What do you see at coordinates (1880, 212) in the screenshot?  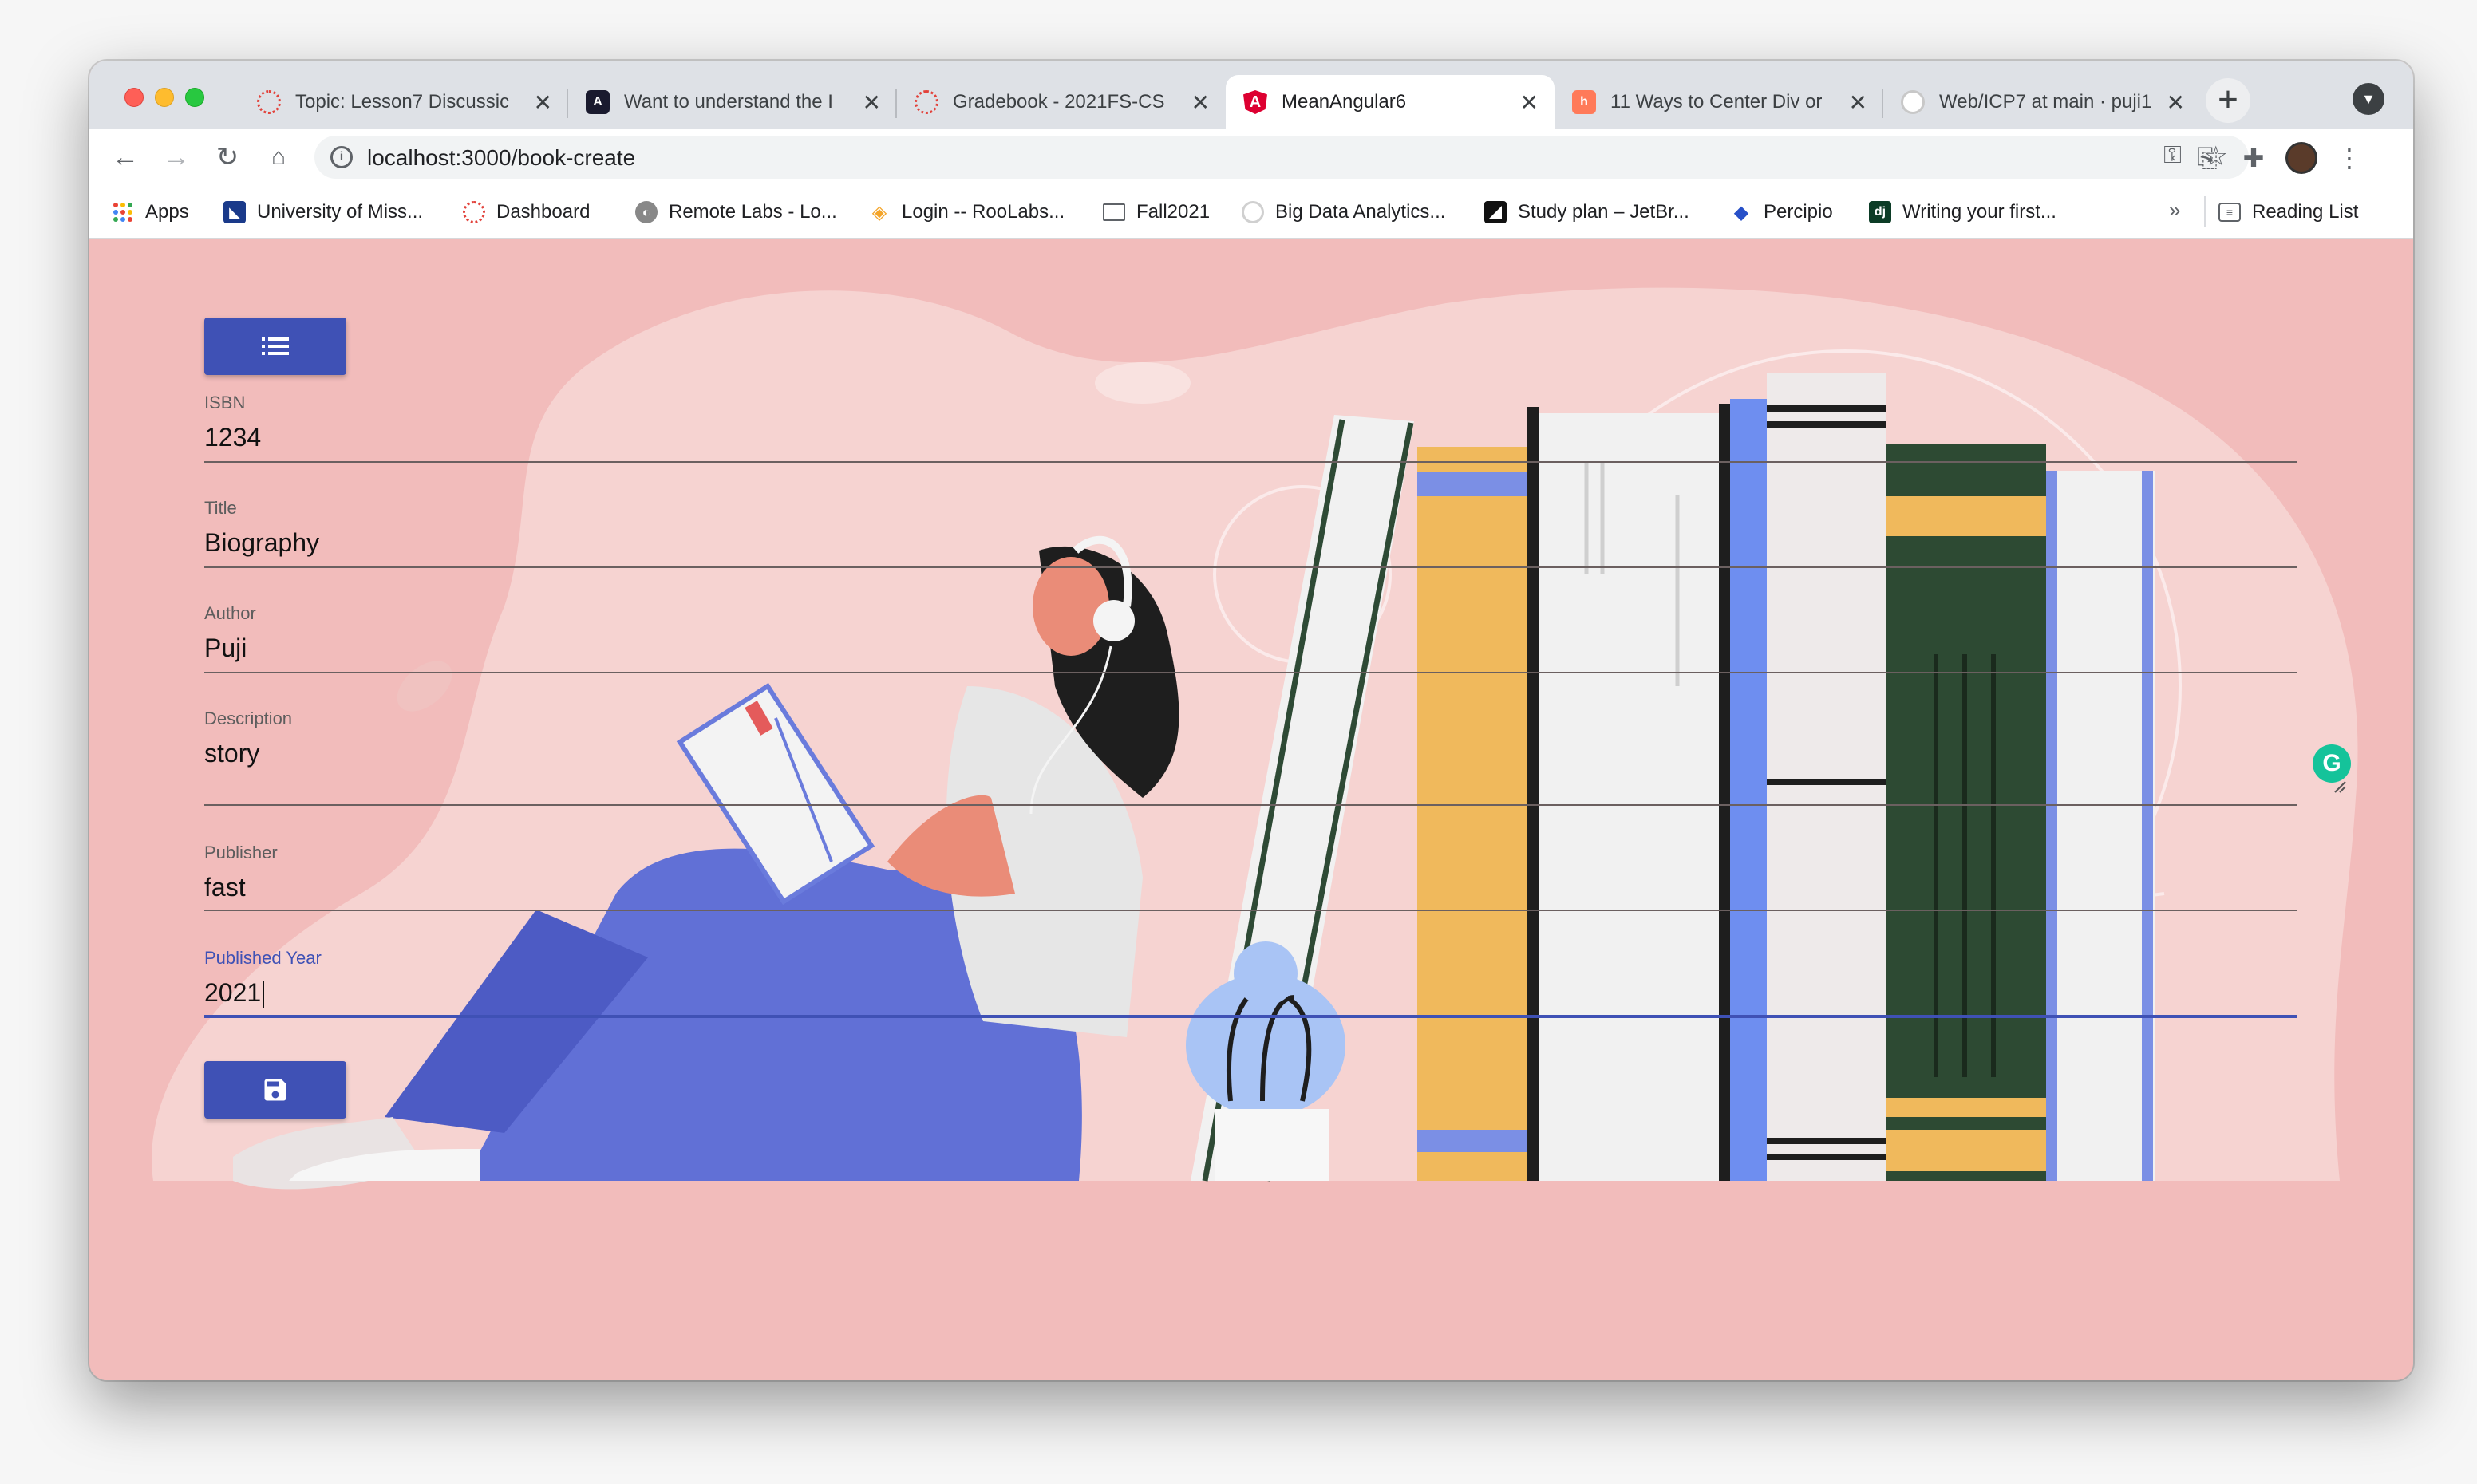 I see `django-icon: dj` at bounding box center [1880, 212].